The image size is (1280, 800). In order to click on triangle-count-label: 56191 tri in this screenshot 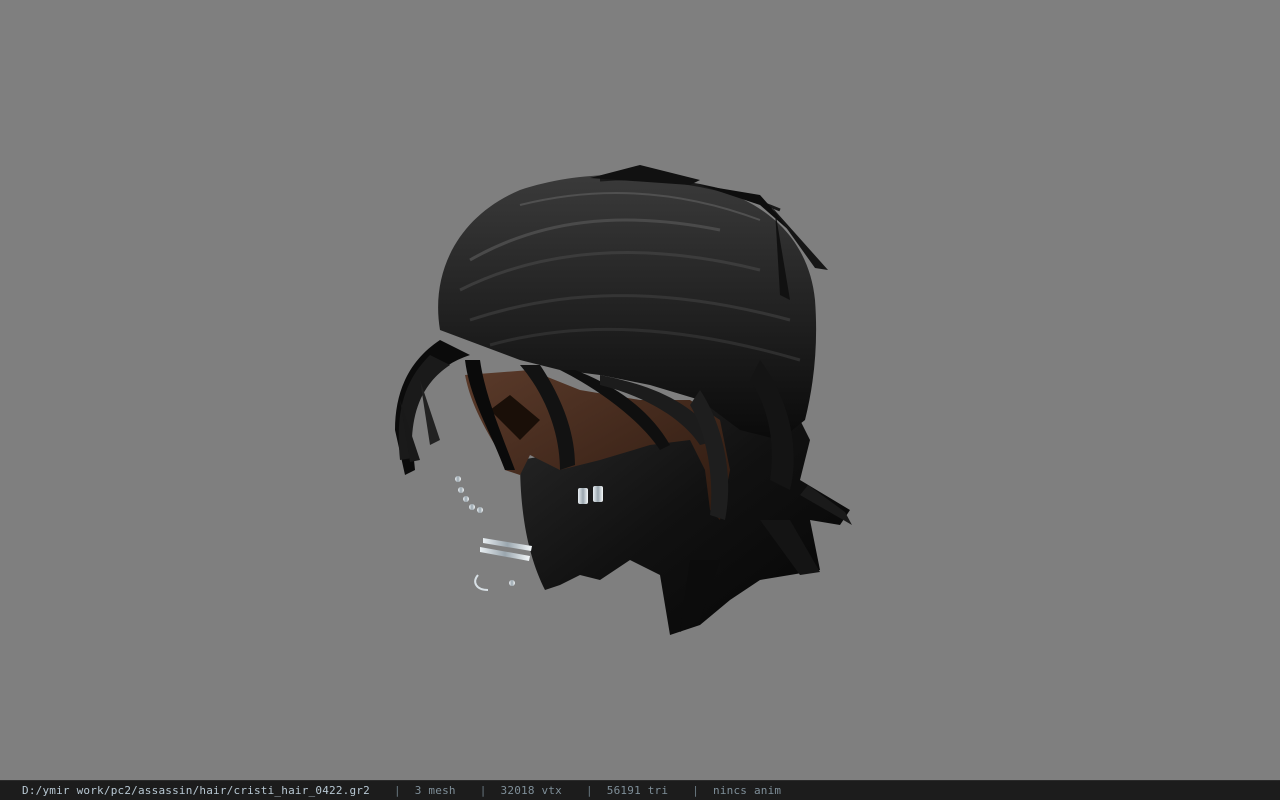, I will do `click(637, 790)`.